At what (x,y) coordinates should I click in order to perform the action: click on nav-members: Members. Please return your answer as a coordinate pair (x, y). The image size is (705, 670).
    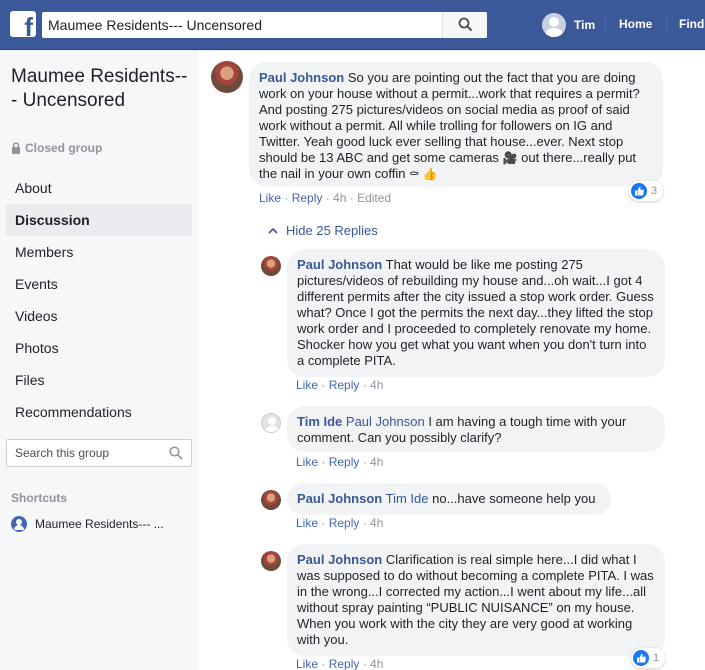
    Looking at the image, I should click on (99, 252).